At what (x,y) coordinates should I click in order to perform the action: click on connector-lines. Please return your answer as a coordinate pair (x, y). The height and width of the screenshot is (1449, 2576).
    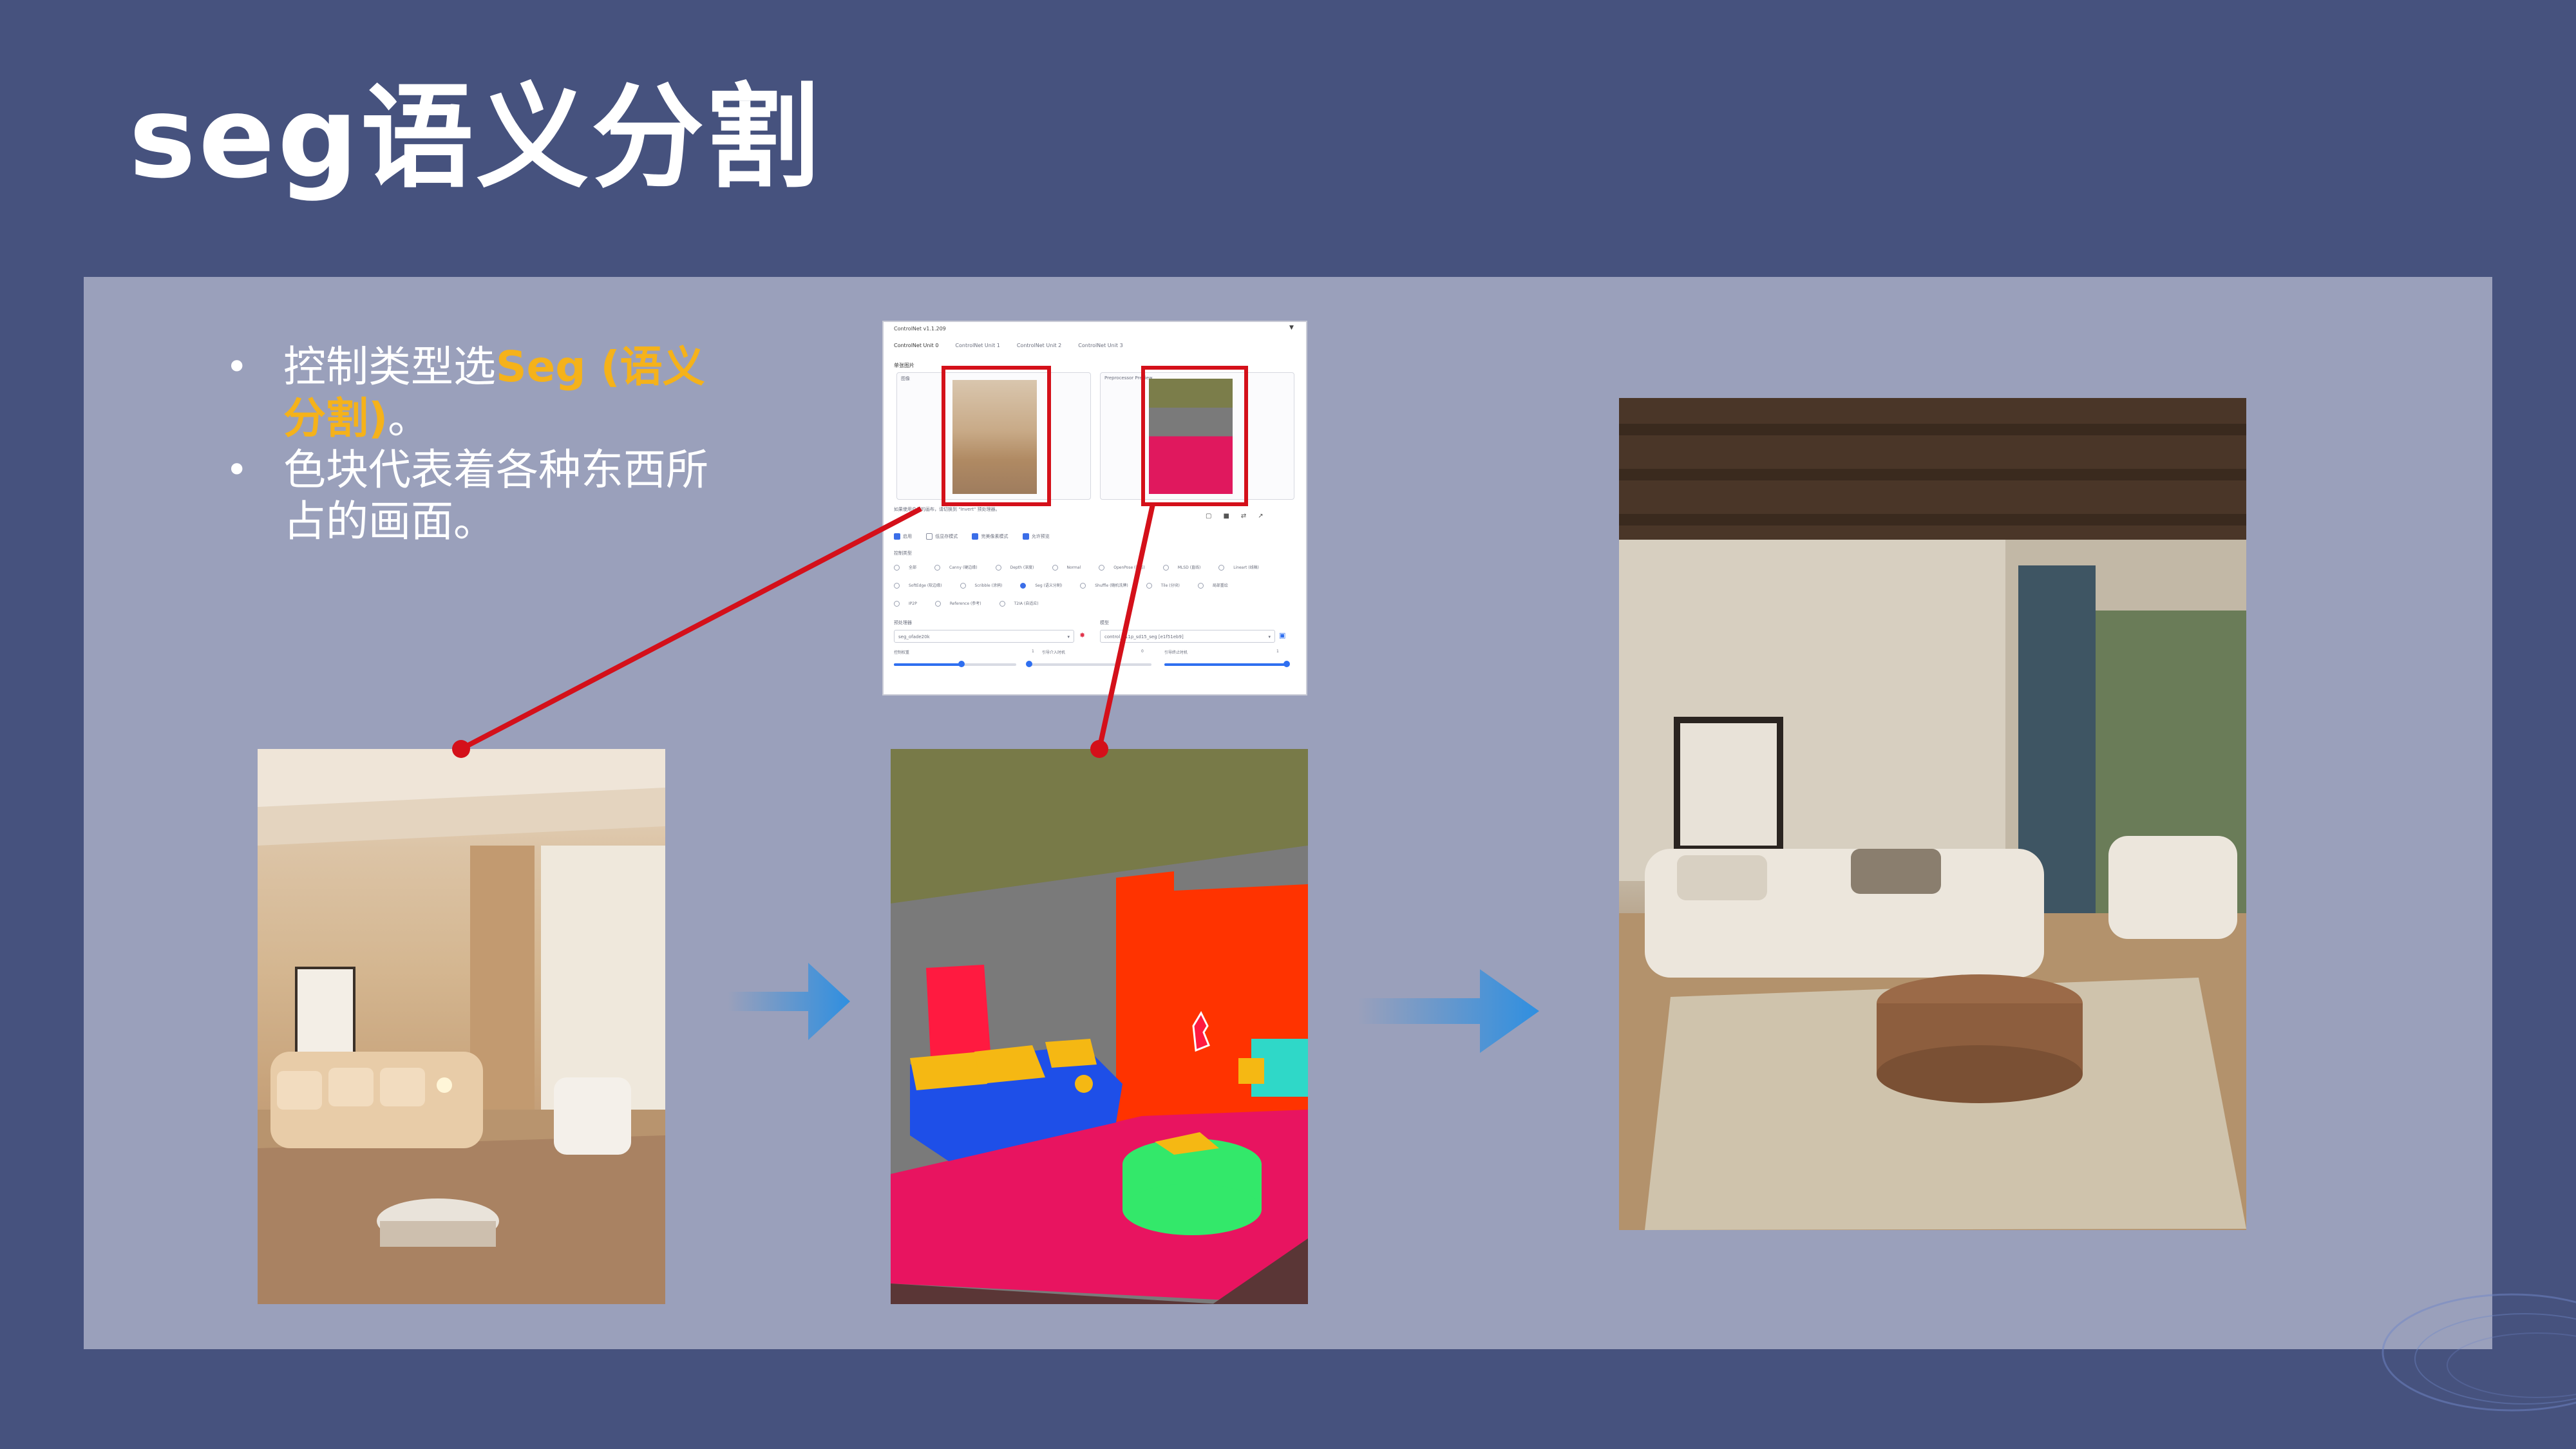
    Looking at the image, I should click on (804, 631).